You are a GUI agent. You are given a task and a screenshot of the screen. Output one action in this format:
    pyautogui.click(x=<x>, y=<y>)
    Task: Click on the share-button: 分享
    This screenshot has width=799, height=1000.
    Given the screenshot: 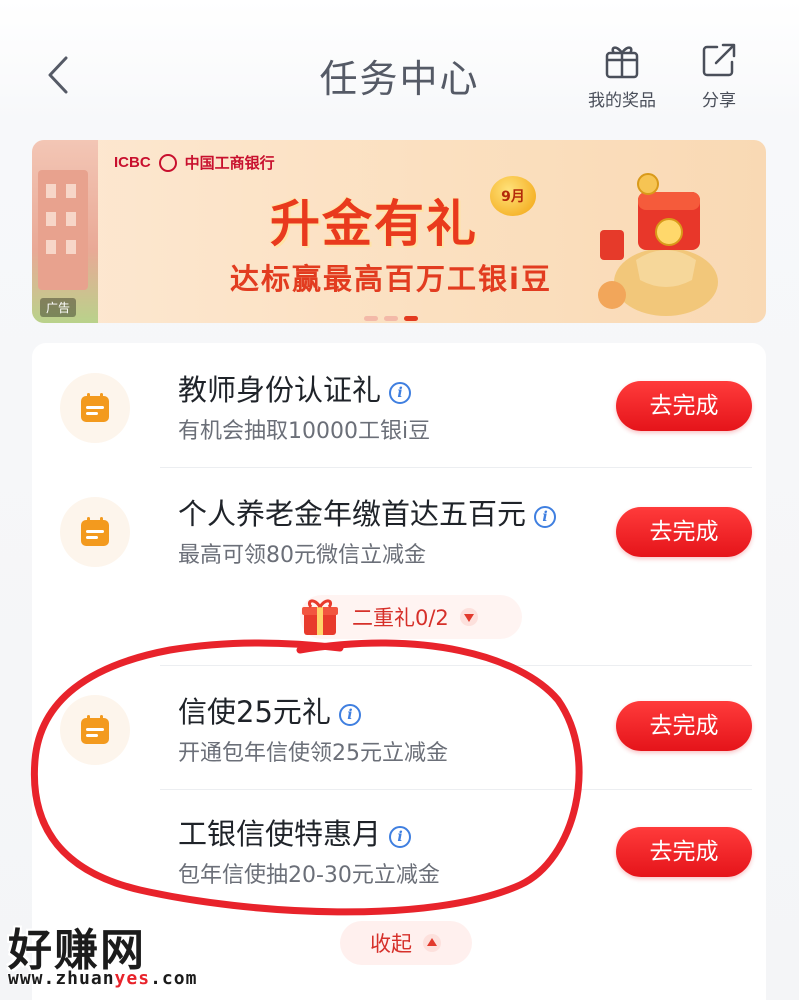 What is the action you would take?
    pyautogui.click(x=719, y=75)
    